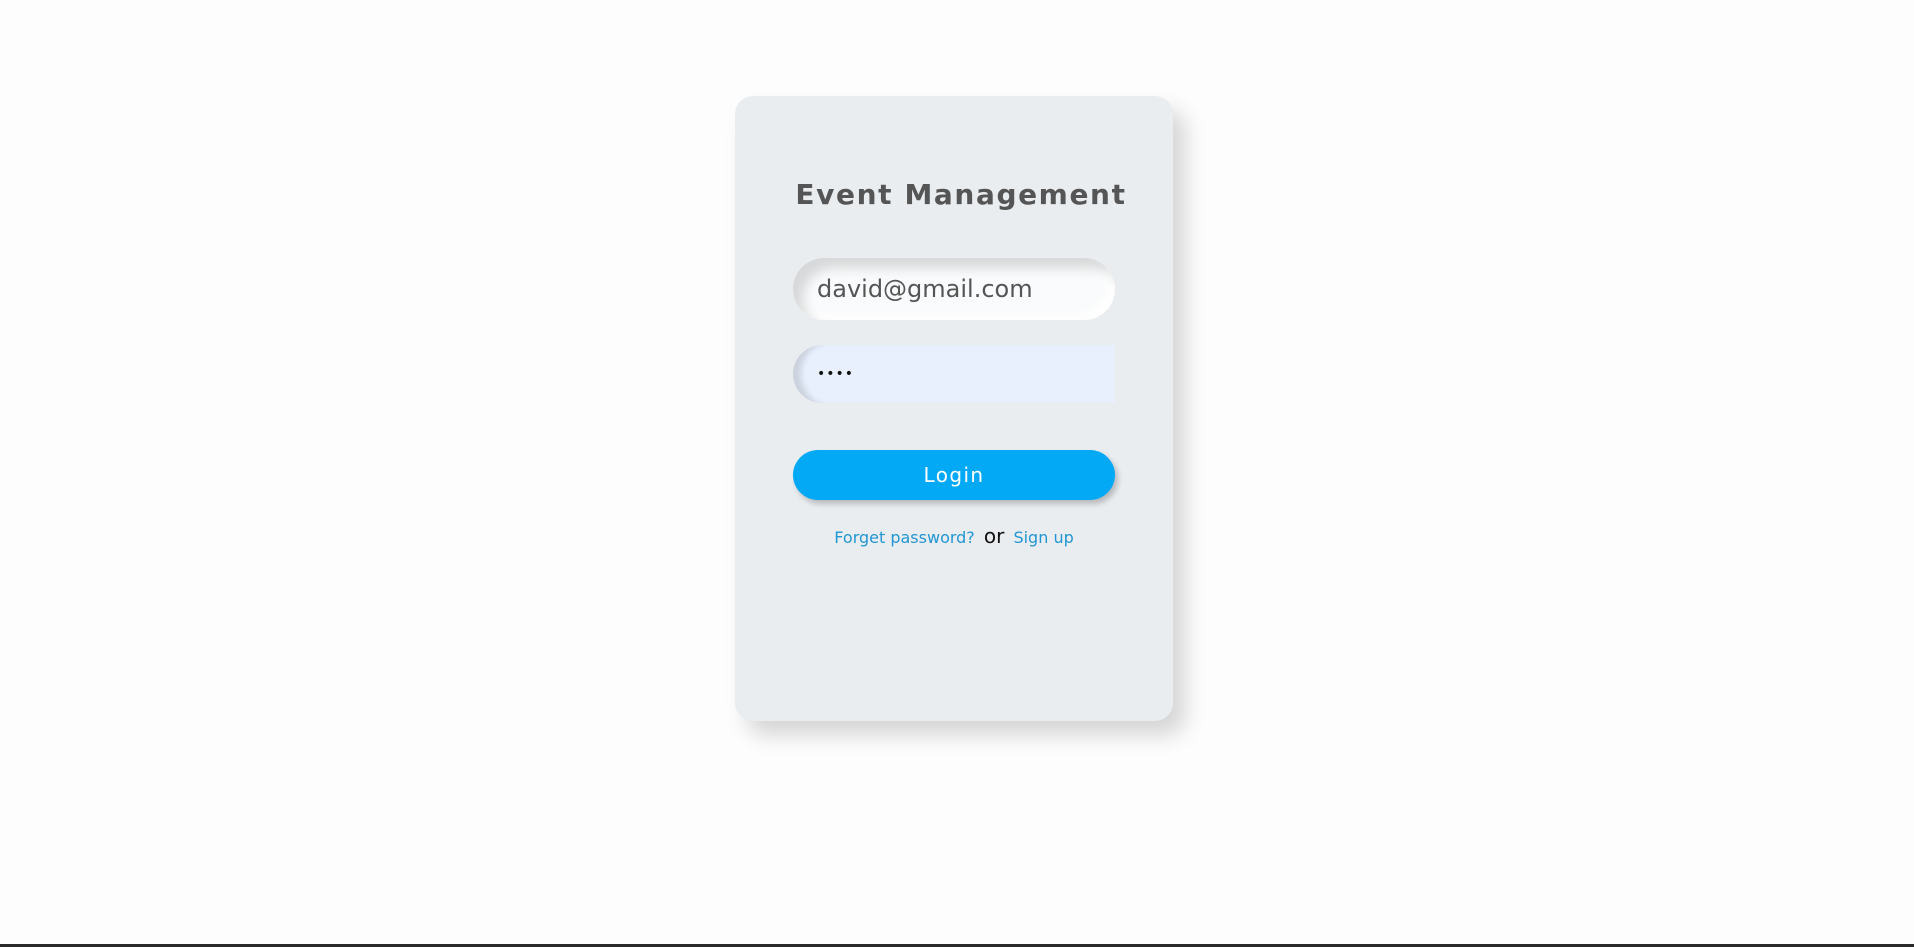 The image size is (1914, 947). Describe the element at coordinates (961, 194) in the screenshot. I see `page-title: Event Management` at that location.